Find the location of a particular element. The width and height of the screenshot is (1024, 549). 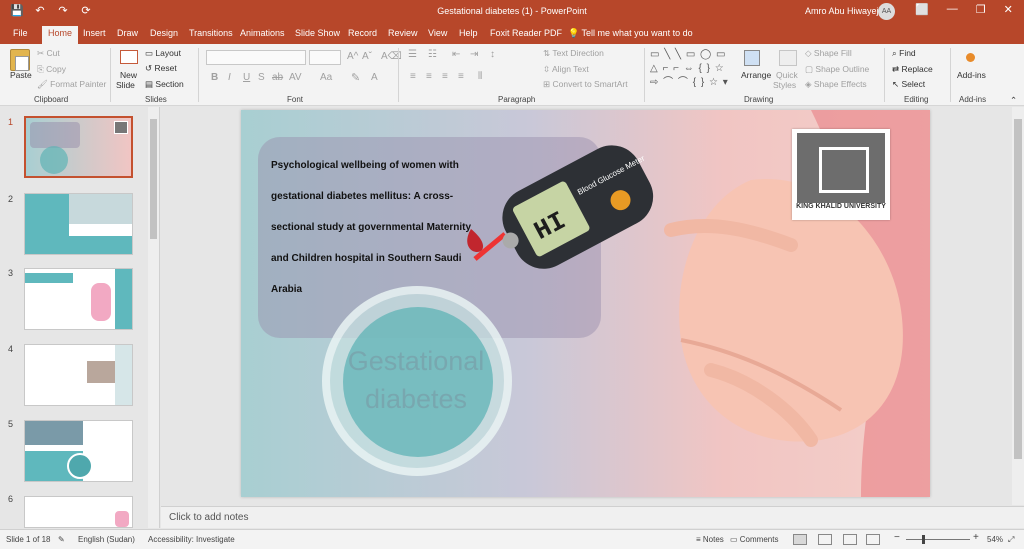

tell-me-search: 💡 Tell me what you want to do is located at coordinates (630, 33).